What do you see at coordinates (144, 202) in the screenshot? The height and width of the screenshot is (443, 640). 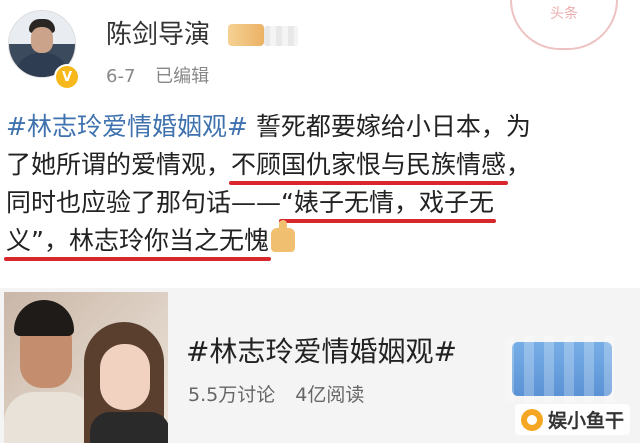 I see `post-text: 同时也应验了那句话——` at bounding box center [144, 202].